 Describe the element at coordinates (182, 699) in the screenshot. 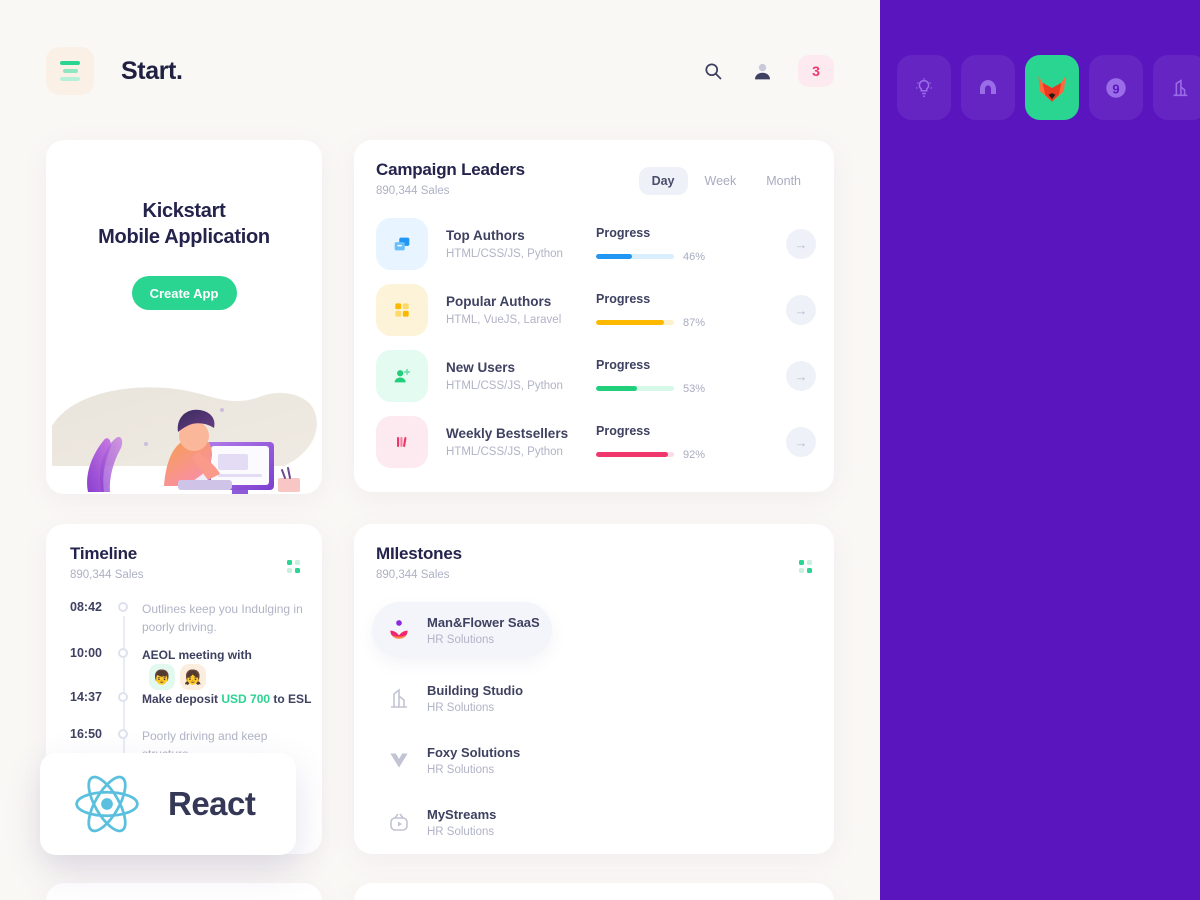

I see `deposit-text-before: Make deposit` at that location.